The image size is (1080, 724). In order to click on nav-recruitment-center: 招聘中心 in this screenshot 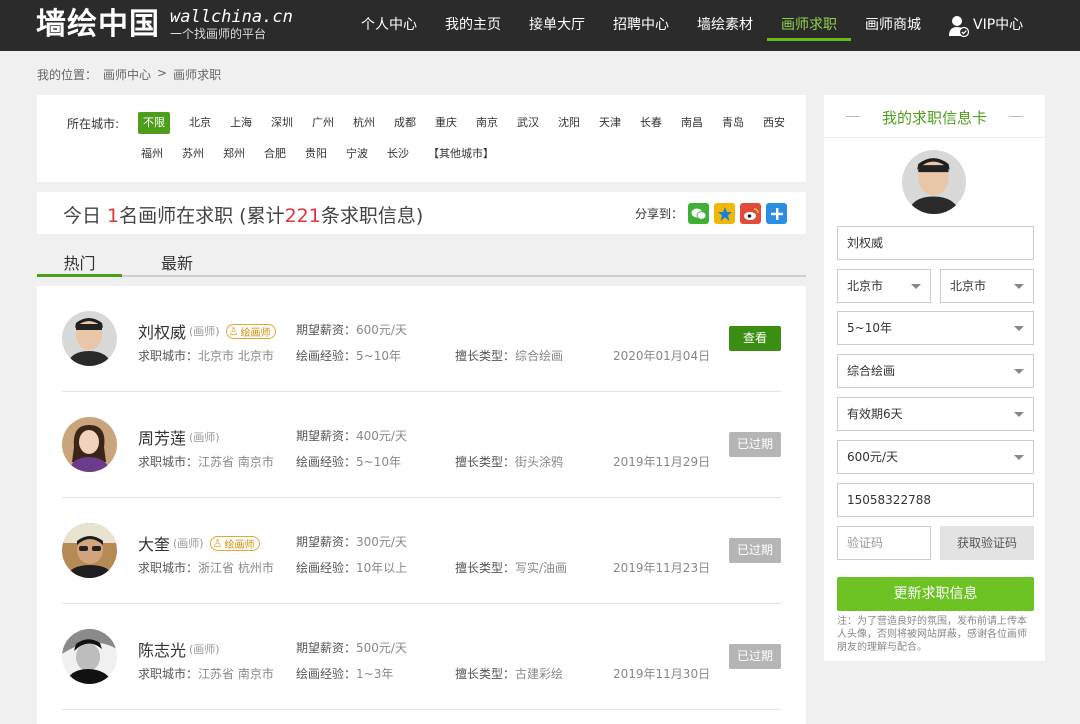, I will do `click(641, 25)`.